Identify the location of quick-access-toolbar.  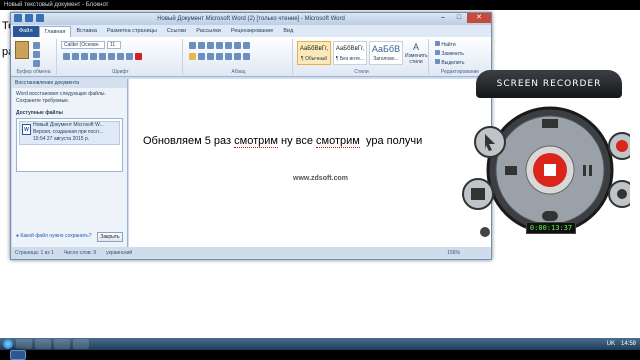
(29, 18).